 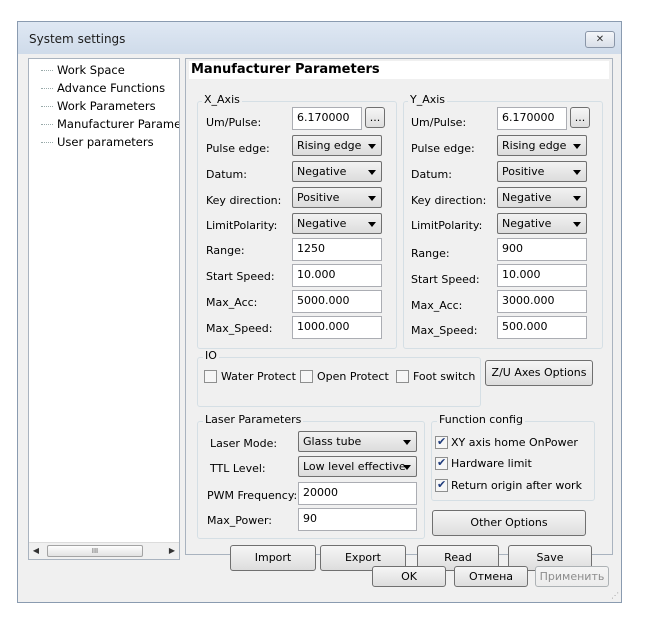 I want to click on close-button: ✕, so click(x=600, y=39).